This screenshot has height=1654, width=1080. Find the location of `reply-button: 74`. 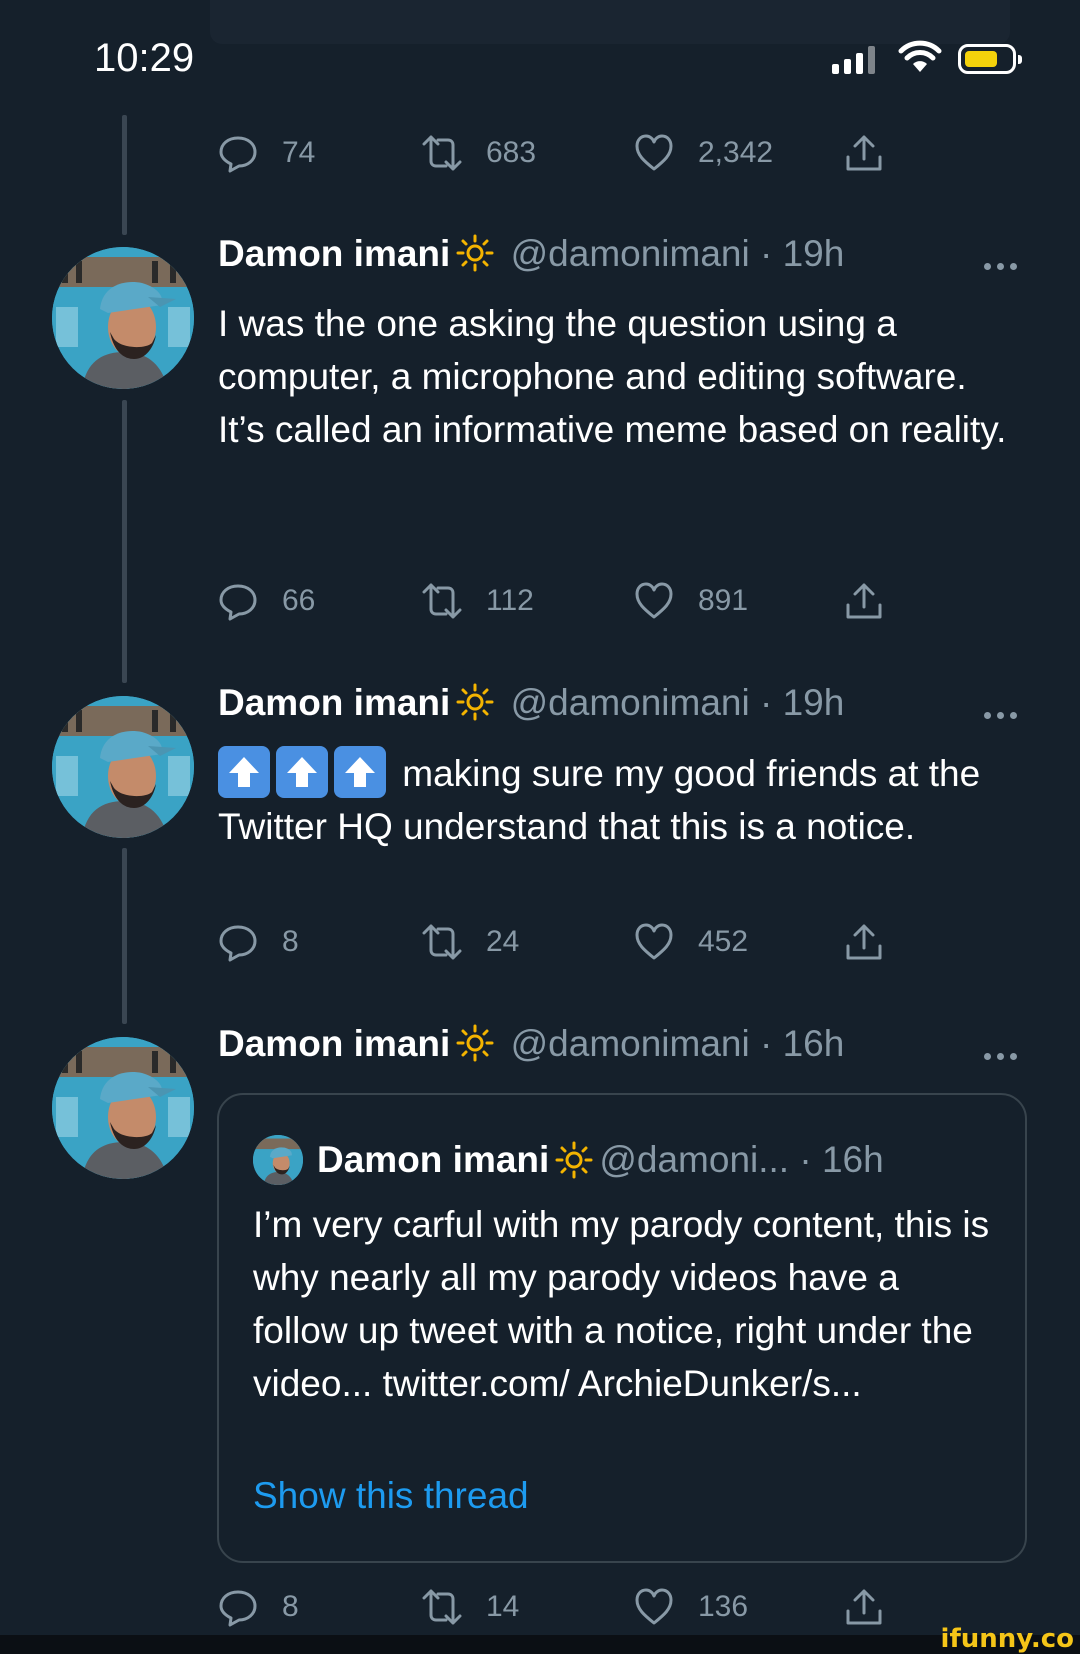

reply-button: 74 is located at coordinates (266, 153).